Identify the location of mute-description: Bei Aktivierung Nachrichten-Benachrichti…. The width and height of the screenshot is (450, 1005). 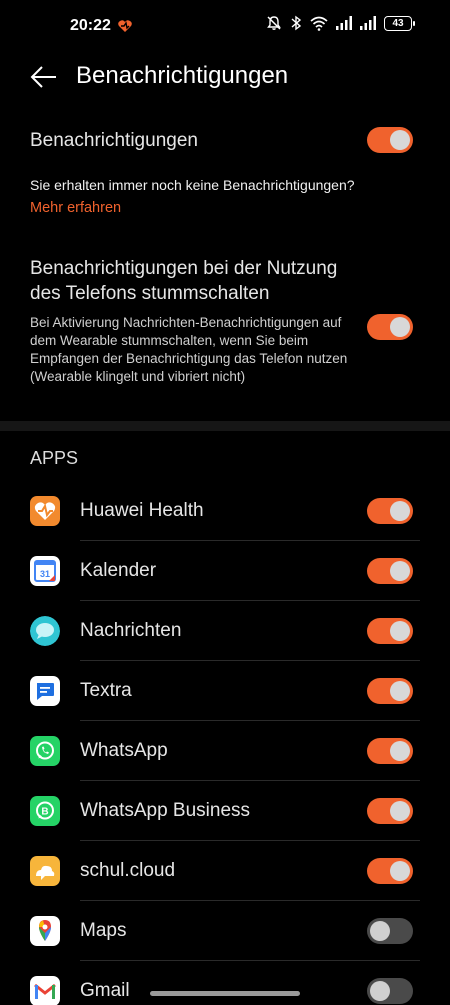
(189, 349).